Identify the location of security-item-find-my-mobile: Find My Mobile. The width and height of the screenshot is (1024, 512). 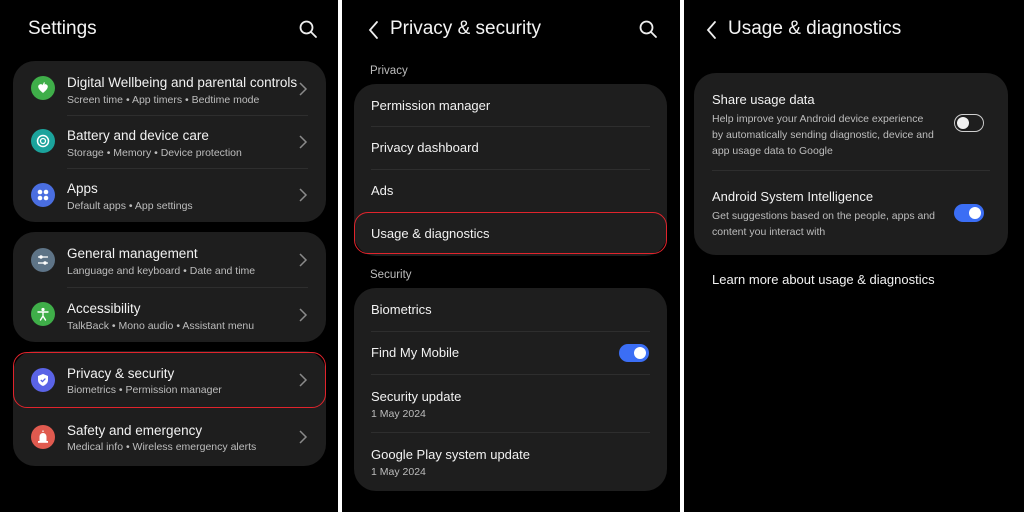
(510, 352).